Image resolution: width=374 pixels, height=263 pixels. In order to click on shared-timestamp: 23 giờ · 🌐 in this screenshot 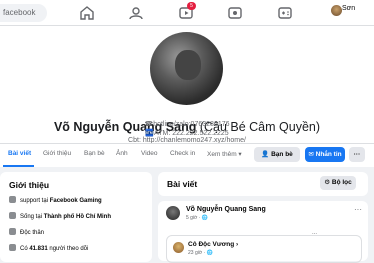, I will do `click(200, 253)`.